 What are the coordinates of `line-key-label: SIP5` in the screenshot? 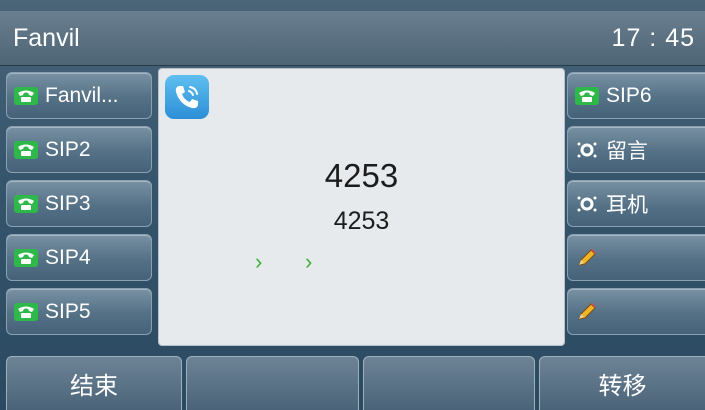 It's located at (68, 311).